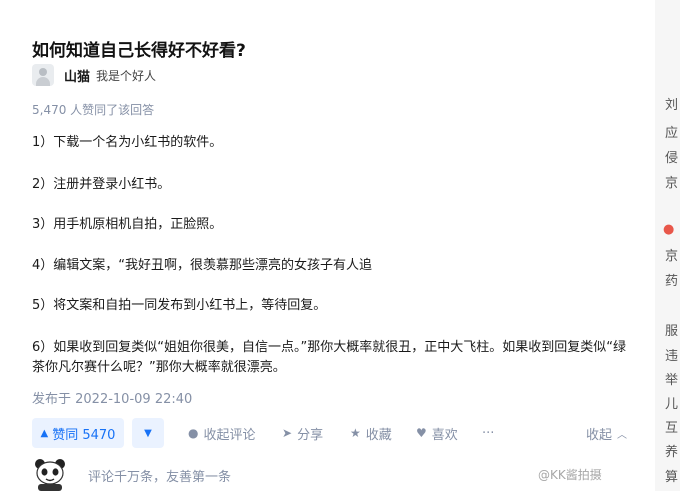 The image size is (680, 491). What do you see at coordinates (193, 433) in the screenshot?
I see `comment-icon: ●` at bounding box center [193, 433].